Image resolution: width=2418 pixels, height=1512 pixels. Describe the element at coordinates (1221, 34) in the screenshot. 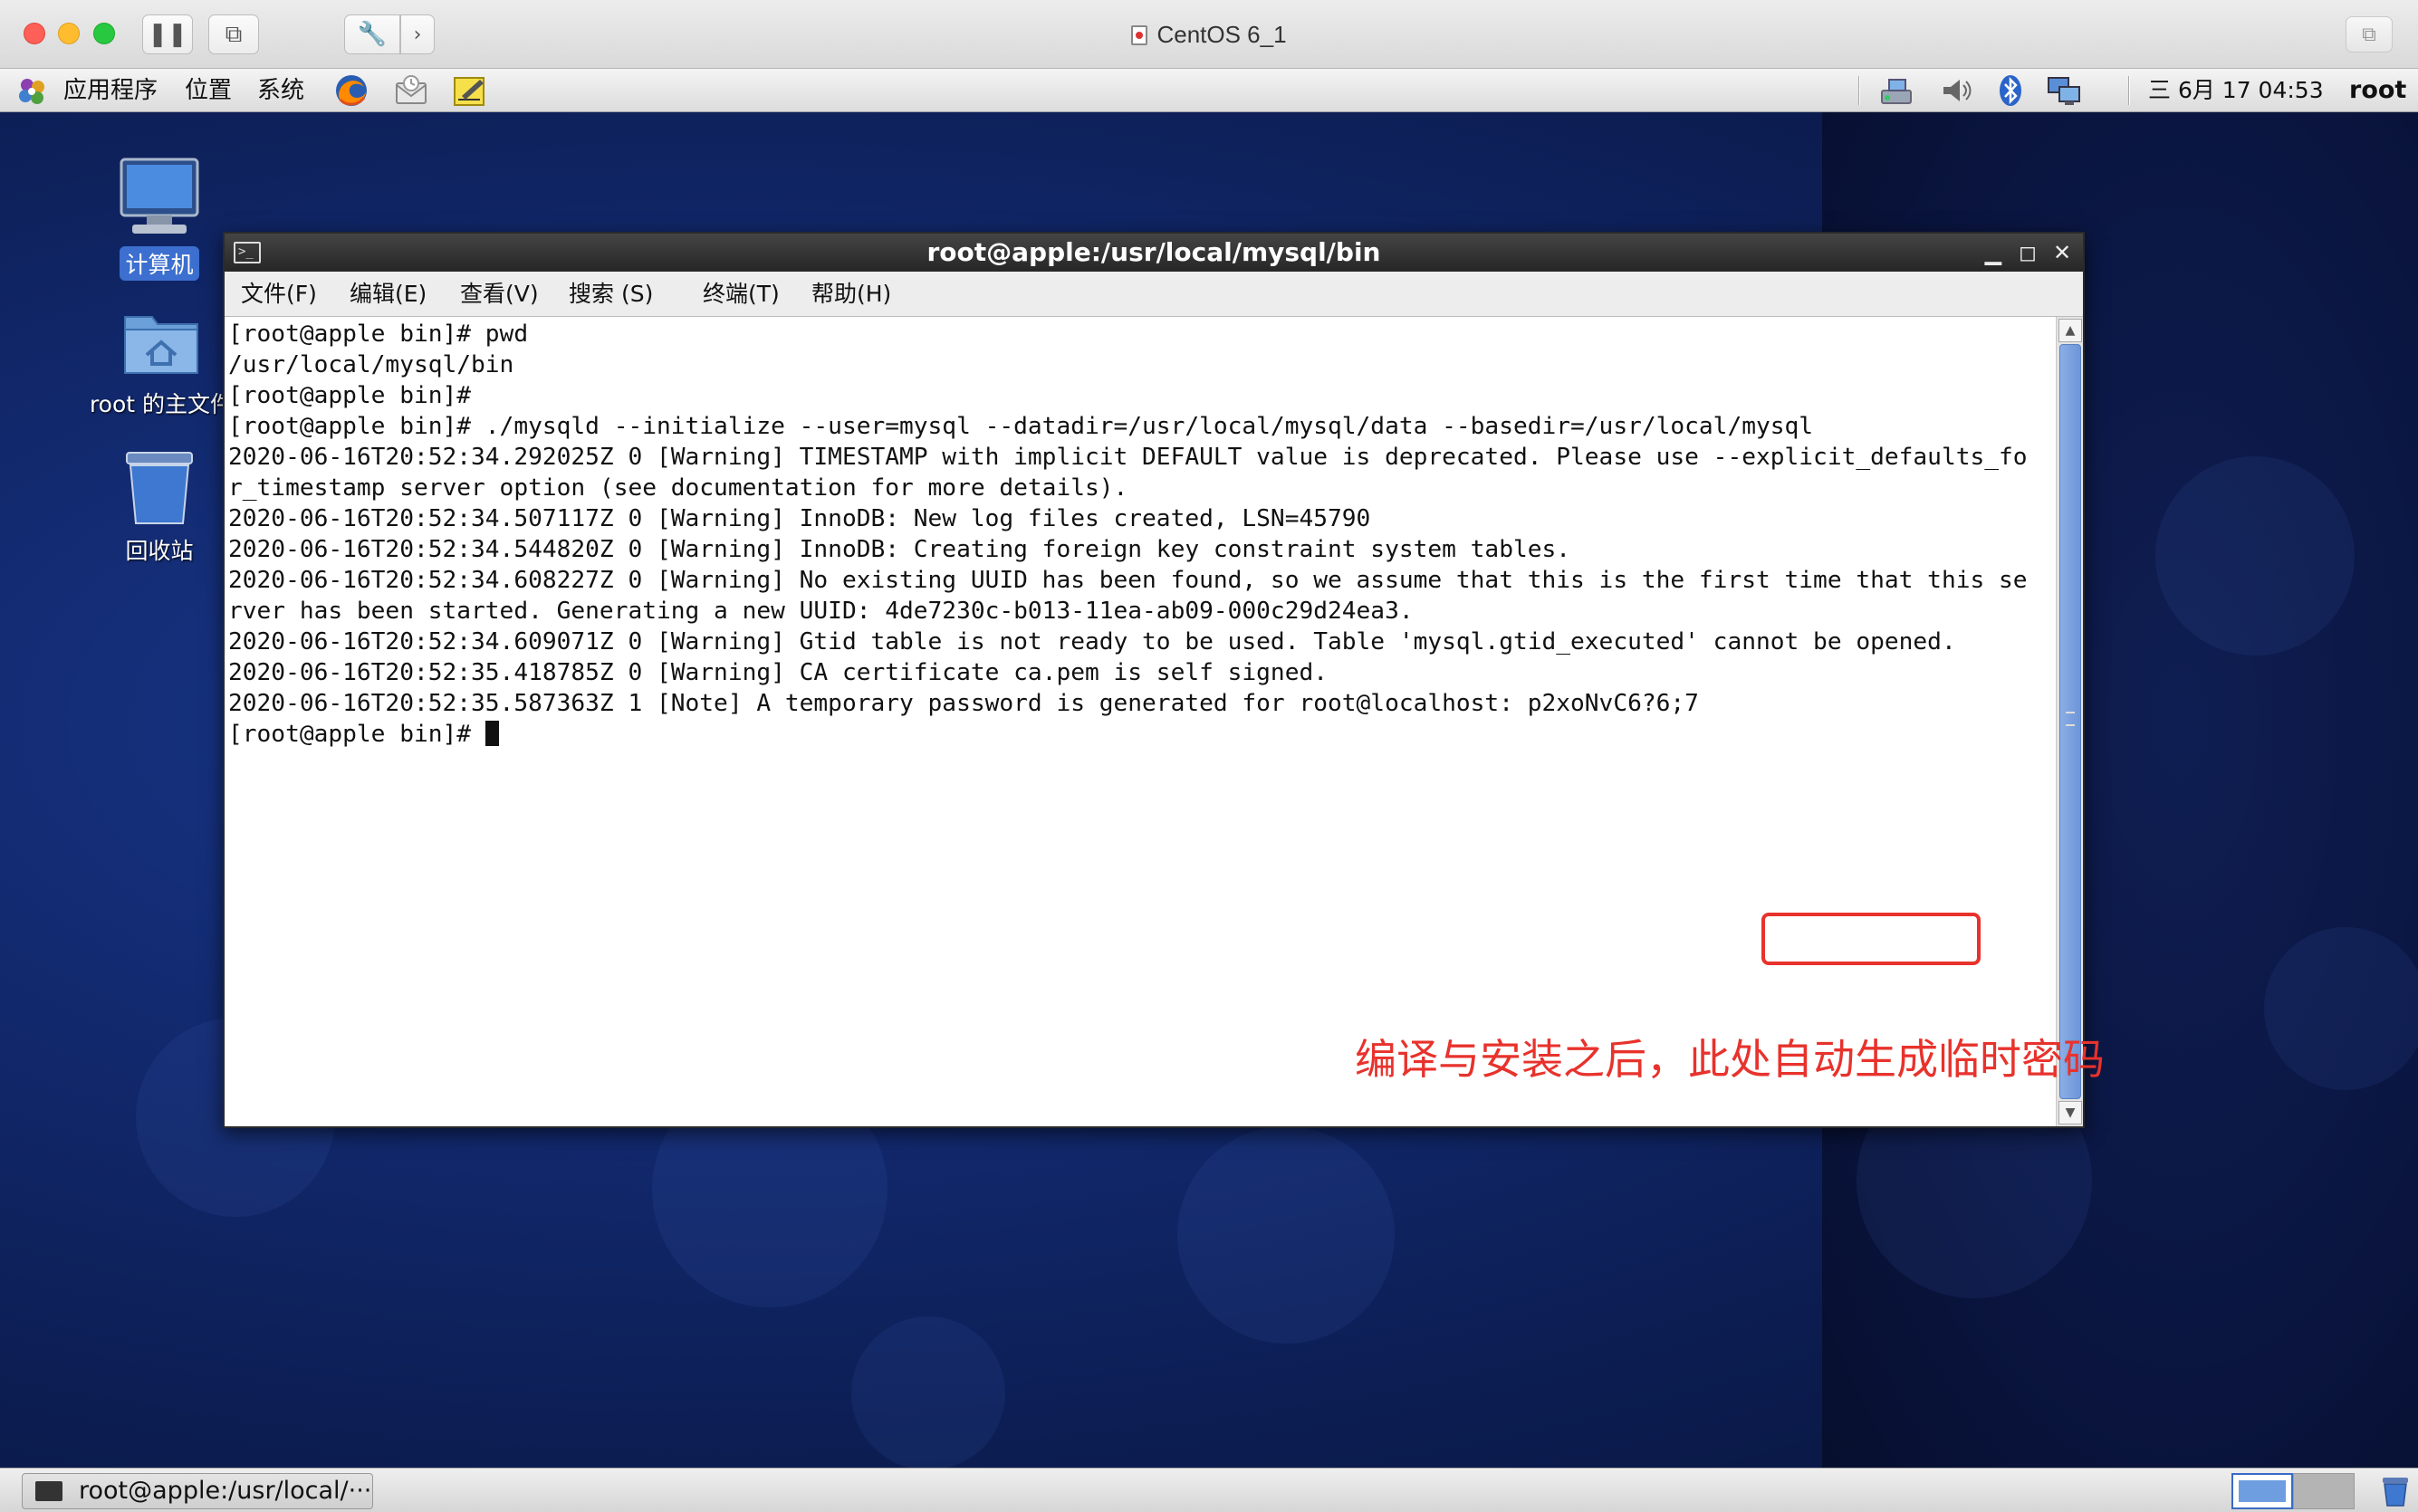

I see `vm-window-title: CentOS 6_1` at that location.